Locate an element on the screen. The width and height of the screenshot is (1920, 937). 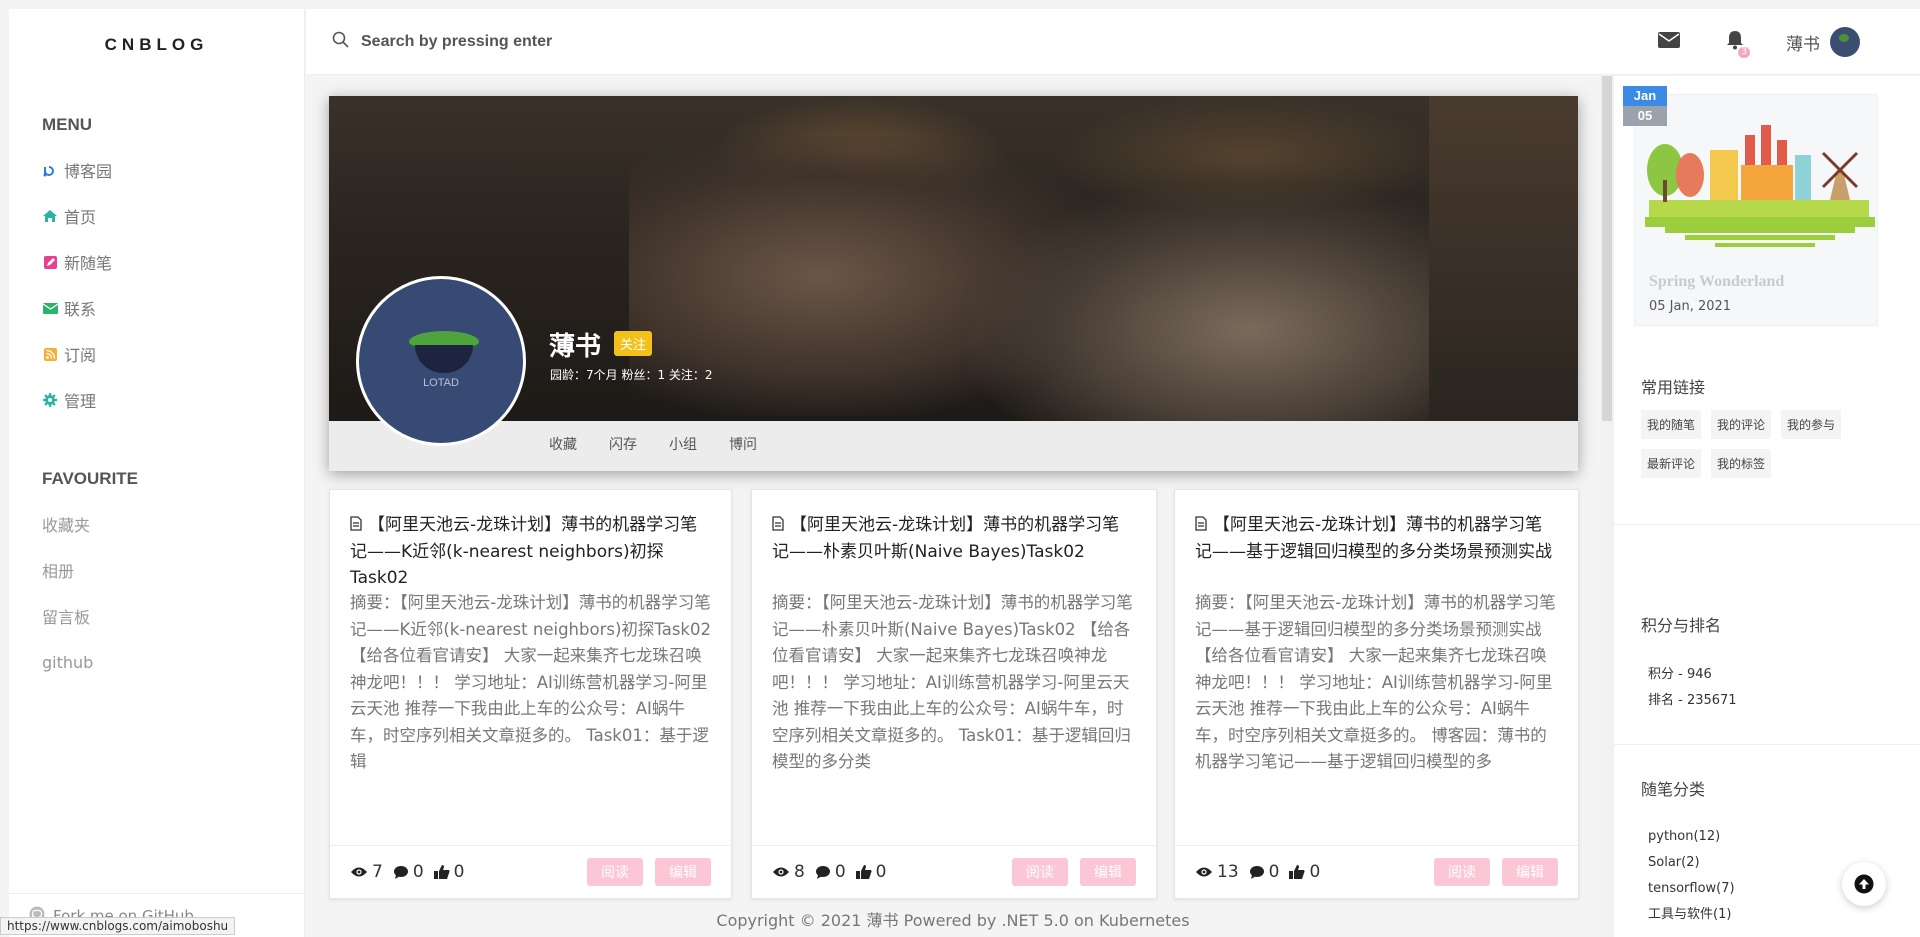
sidebar-item-blog: 博客园 is located at coordinates (156, 170).